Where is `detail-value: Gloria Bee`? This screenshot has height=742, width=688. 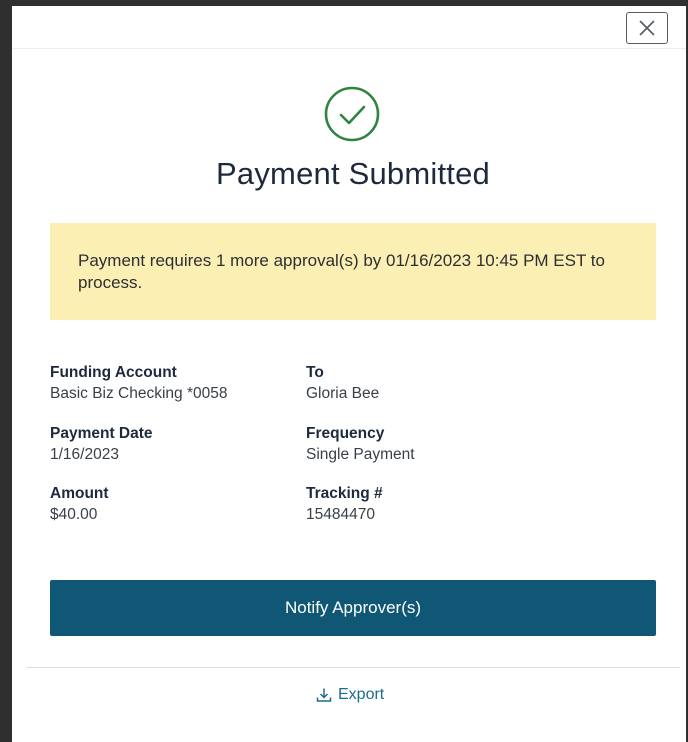
detail-value: Gloria Bee is located at coordinates (343, 393).